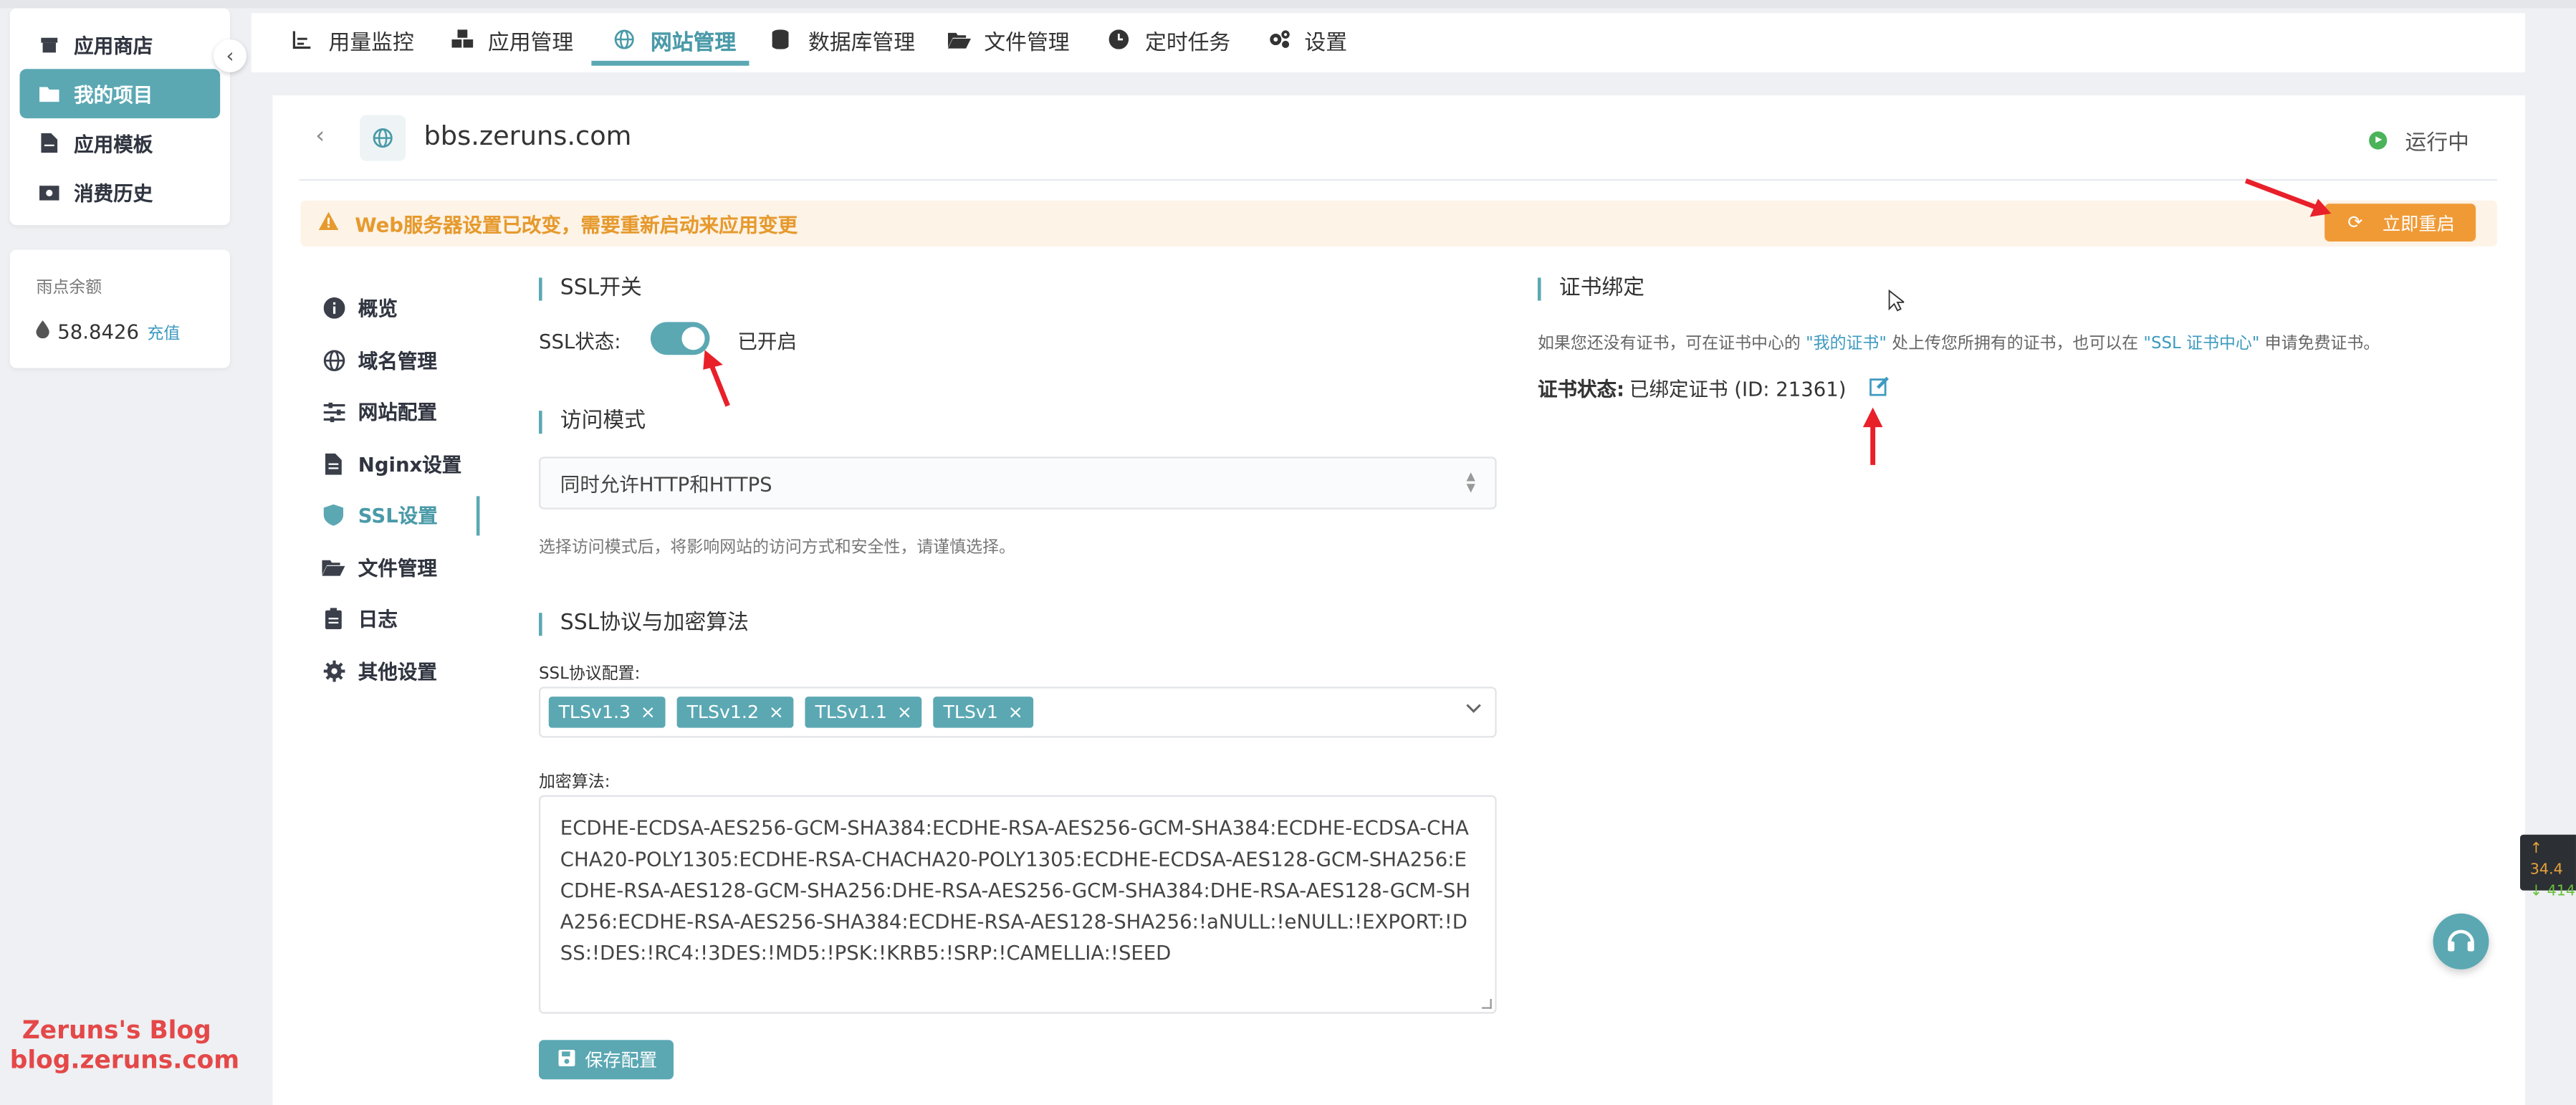  What do you see at coordinates (594, 712) in the screenshot?
I see `protocol-tag-label: TLSv1.3` at bounding box center [594, 712].